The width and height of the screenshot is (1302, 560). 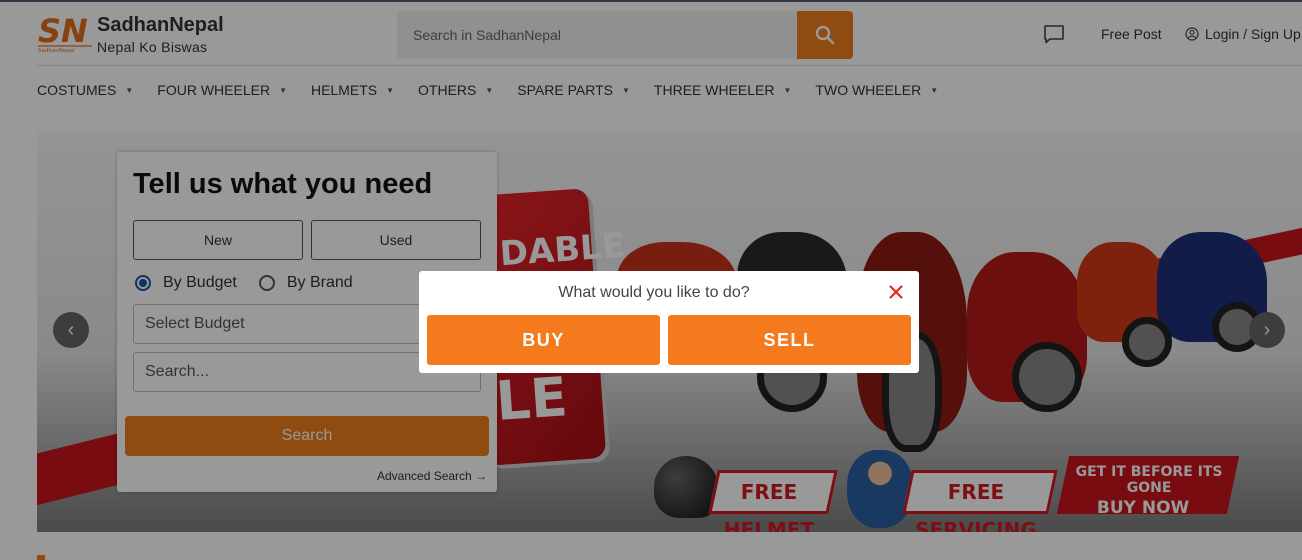 I want to click on sell-button: SELL, so click(x=789, y=340).